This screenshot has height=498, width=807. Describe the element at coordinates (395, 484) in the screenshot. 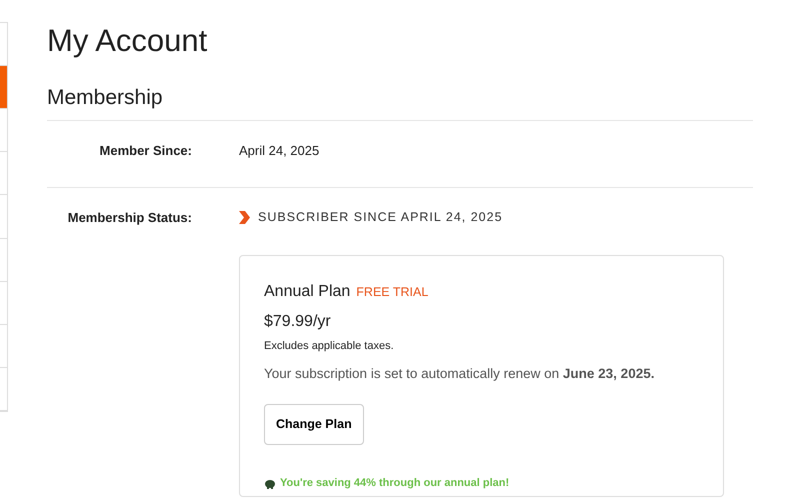

I see `savings-text: You're saving 44% through our annual plan!` at that location.